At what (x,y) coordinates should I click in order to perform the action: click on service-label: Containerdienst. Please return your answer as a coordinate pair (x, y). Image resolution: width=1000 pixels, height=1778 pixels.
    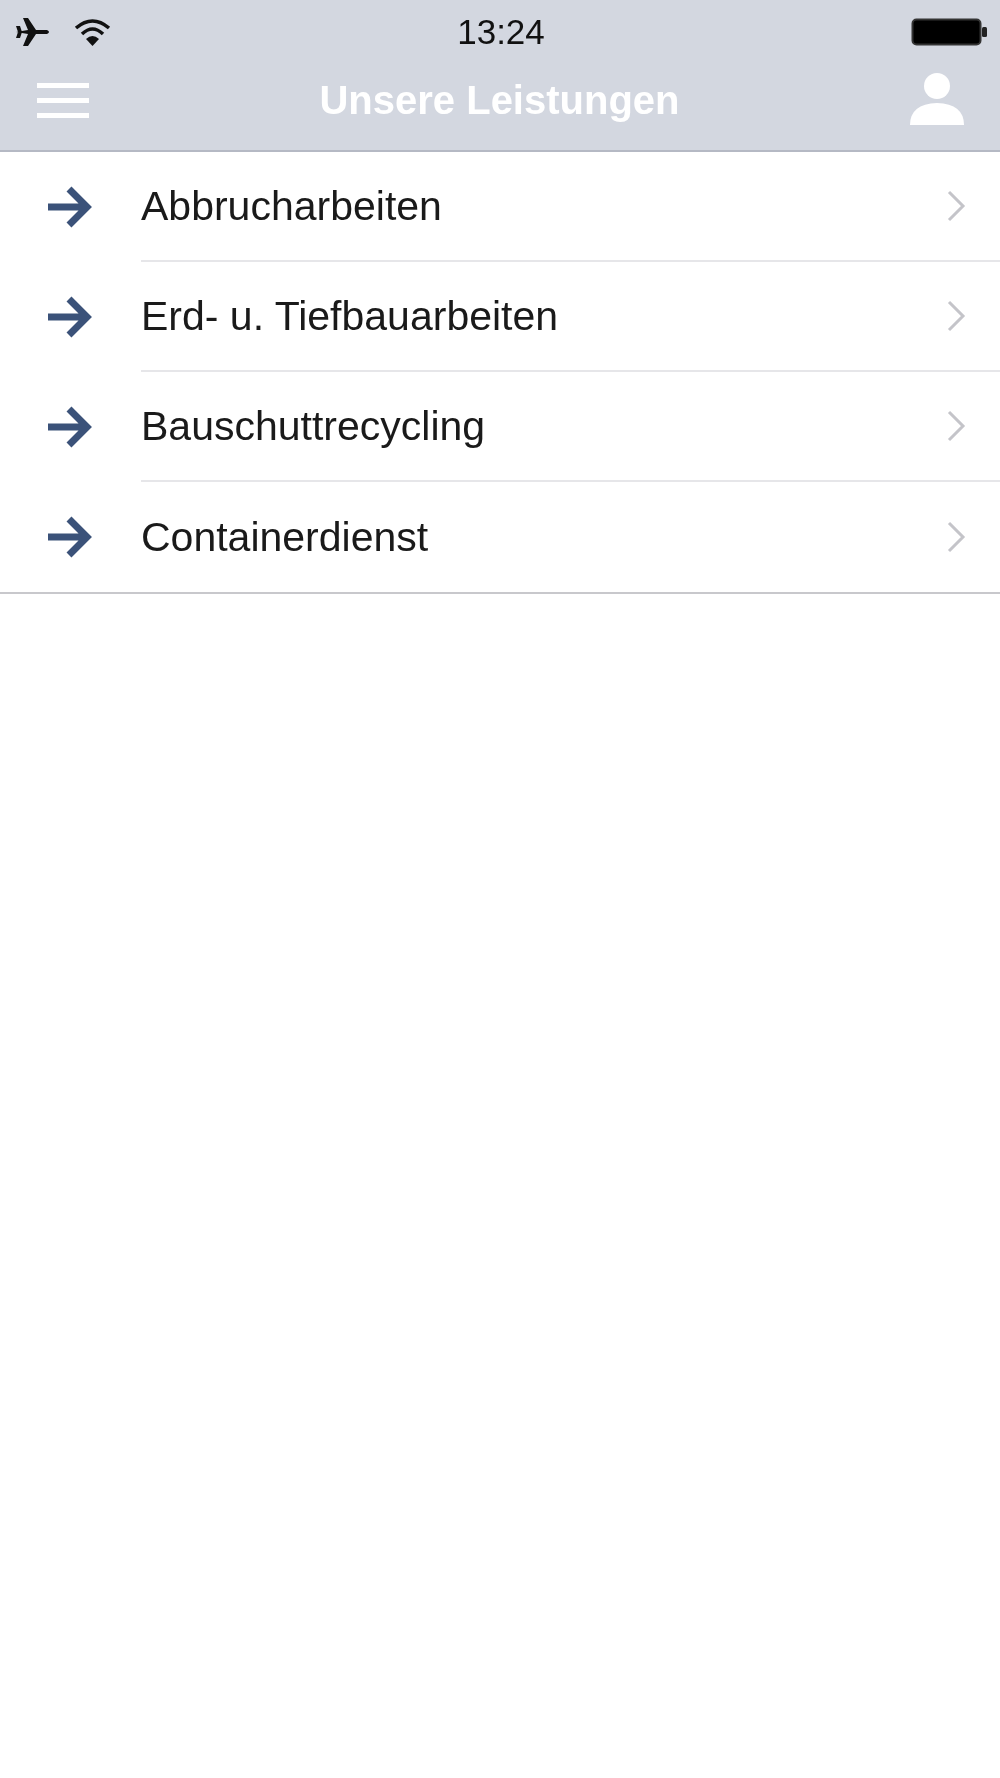
    Looking at the image, I should click on (285, 537).